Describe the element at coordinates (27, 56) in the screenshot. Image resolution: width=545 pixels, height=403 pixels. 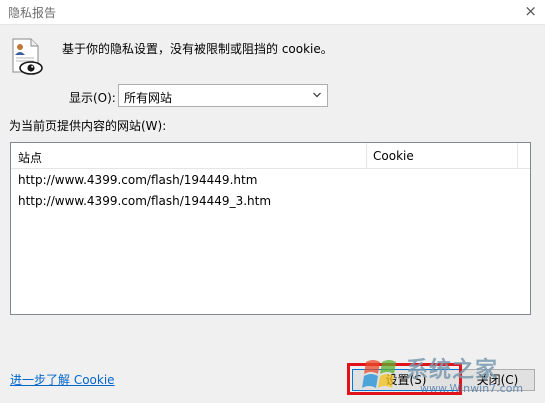
I see `privacy-report-icon` at that location.